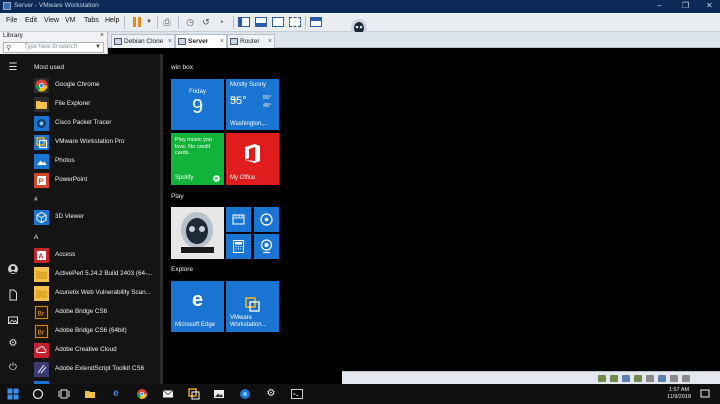 The image size is (720, 404). What do you see at coordinates (13, 269) in the screenshot?
I see `user-icon` at bounding box center [13, 269].